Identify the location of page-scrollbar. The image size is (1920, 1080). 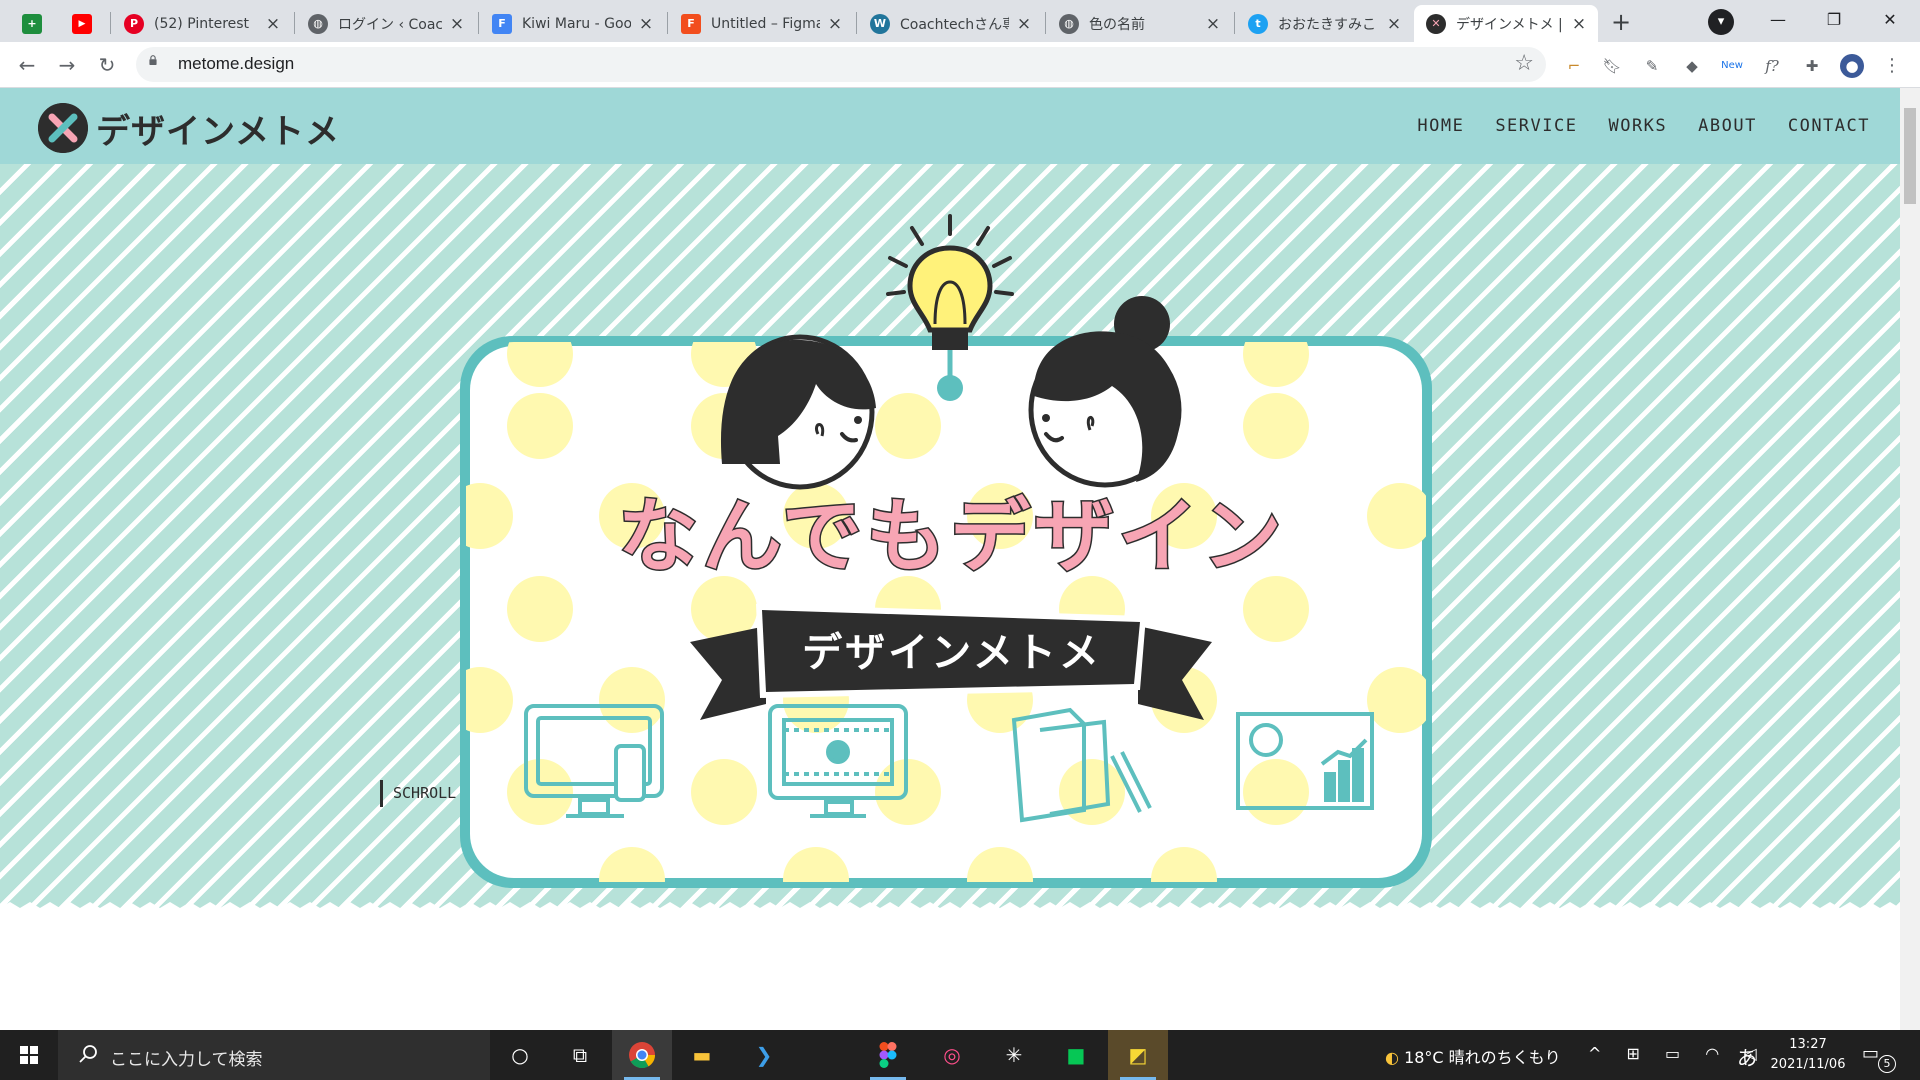
(1910, 559).